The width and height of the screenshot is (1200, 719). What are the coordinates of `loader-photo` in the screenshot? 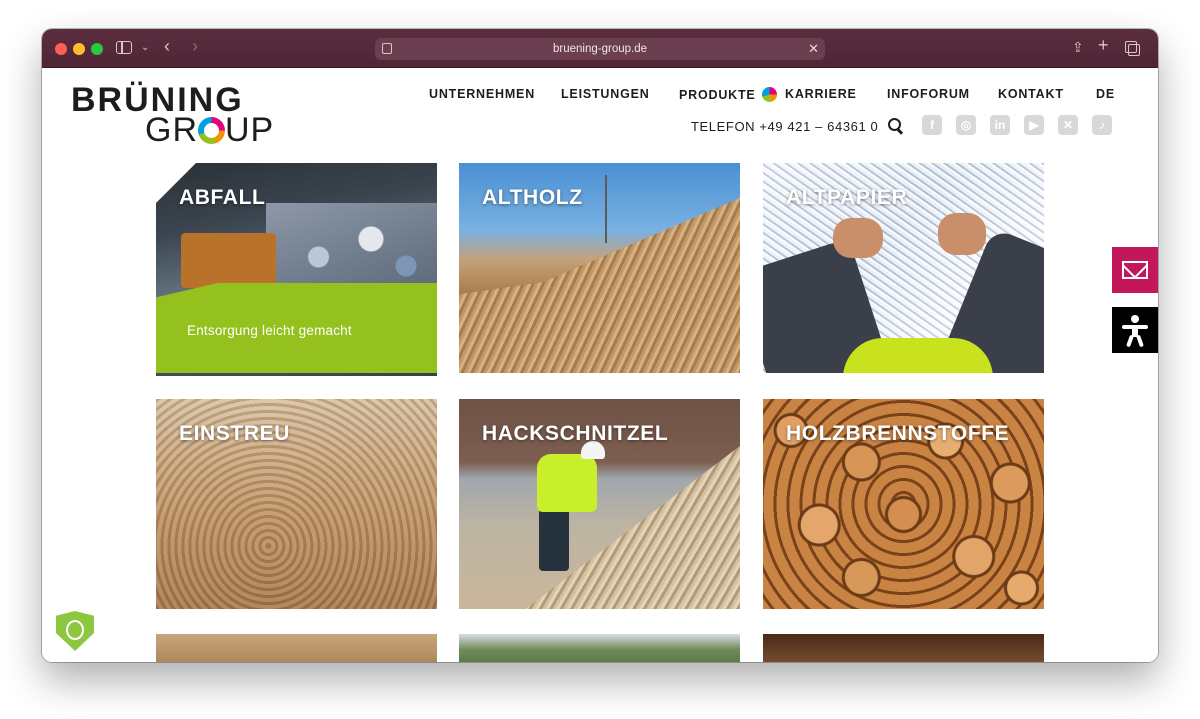 It's located at (228, 260).